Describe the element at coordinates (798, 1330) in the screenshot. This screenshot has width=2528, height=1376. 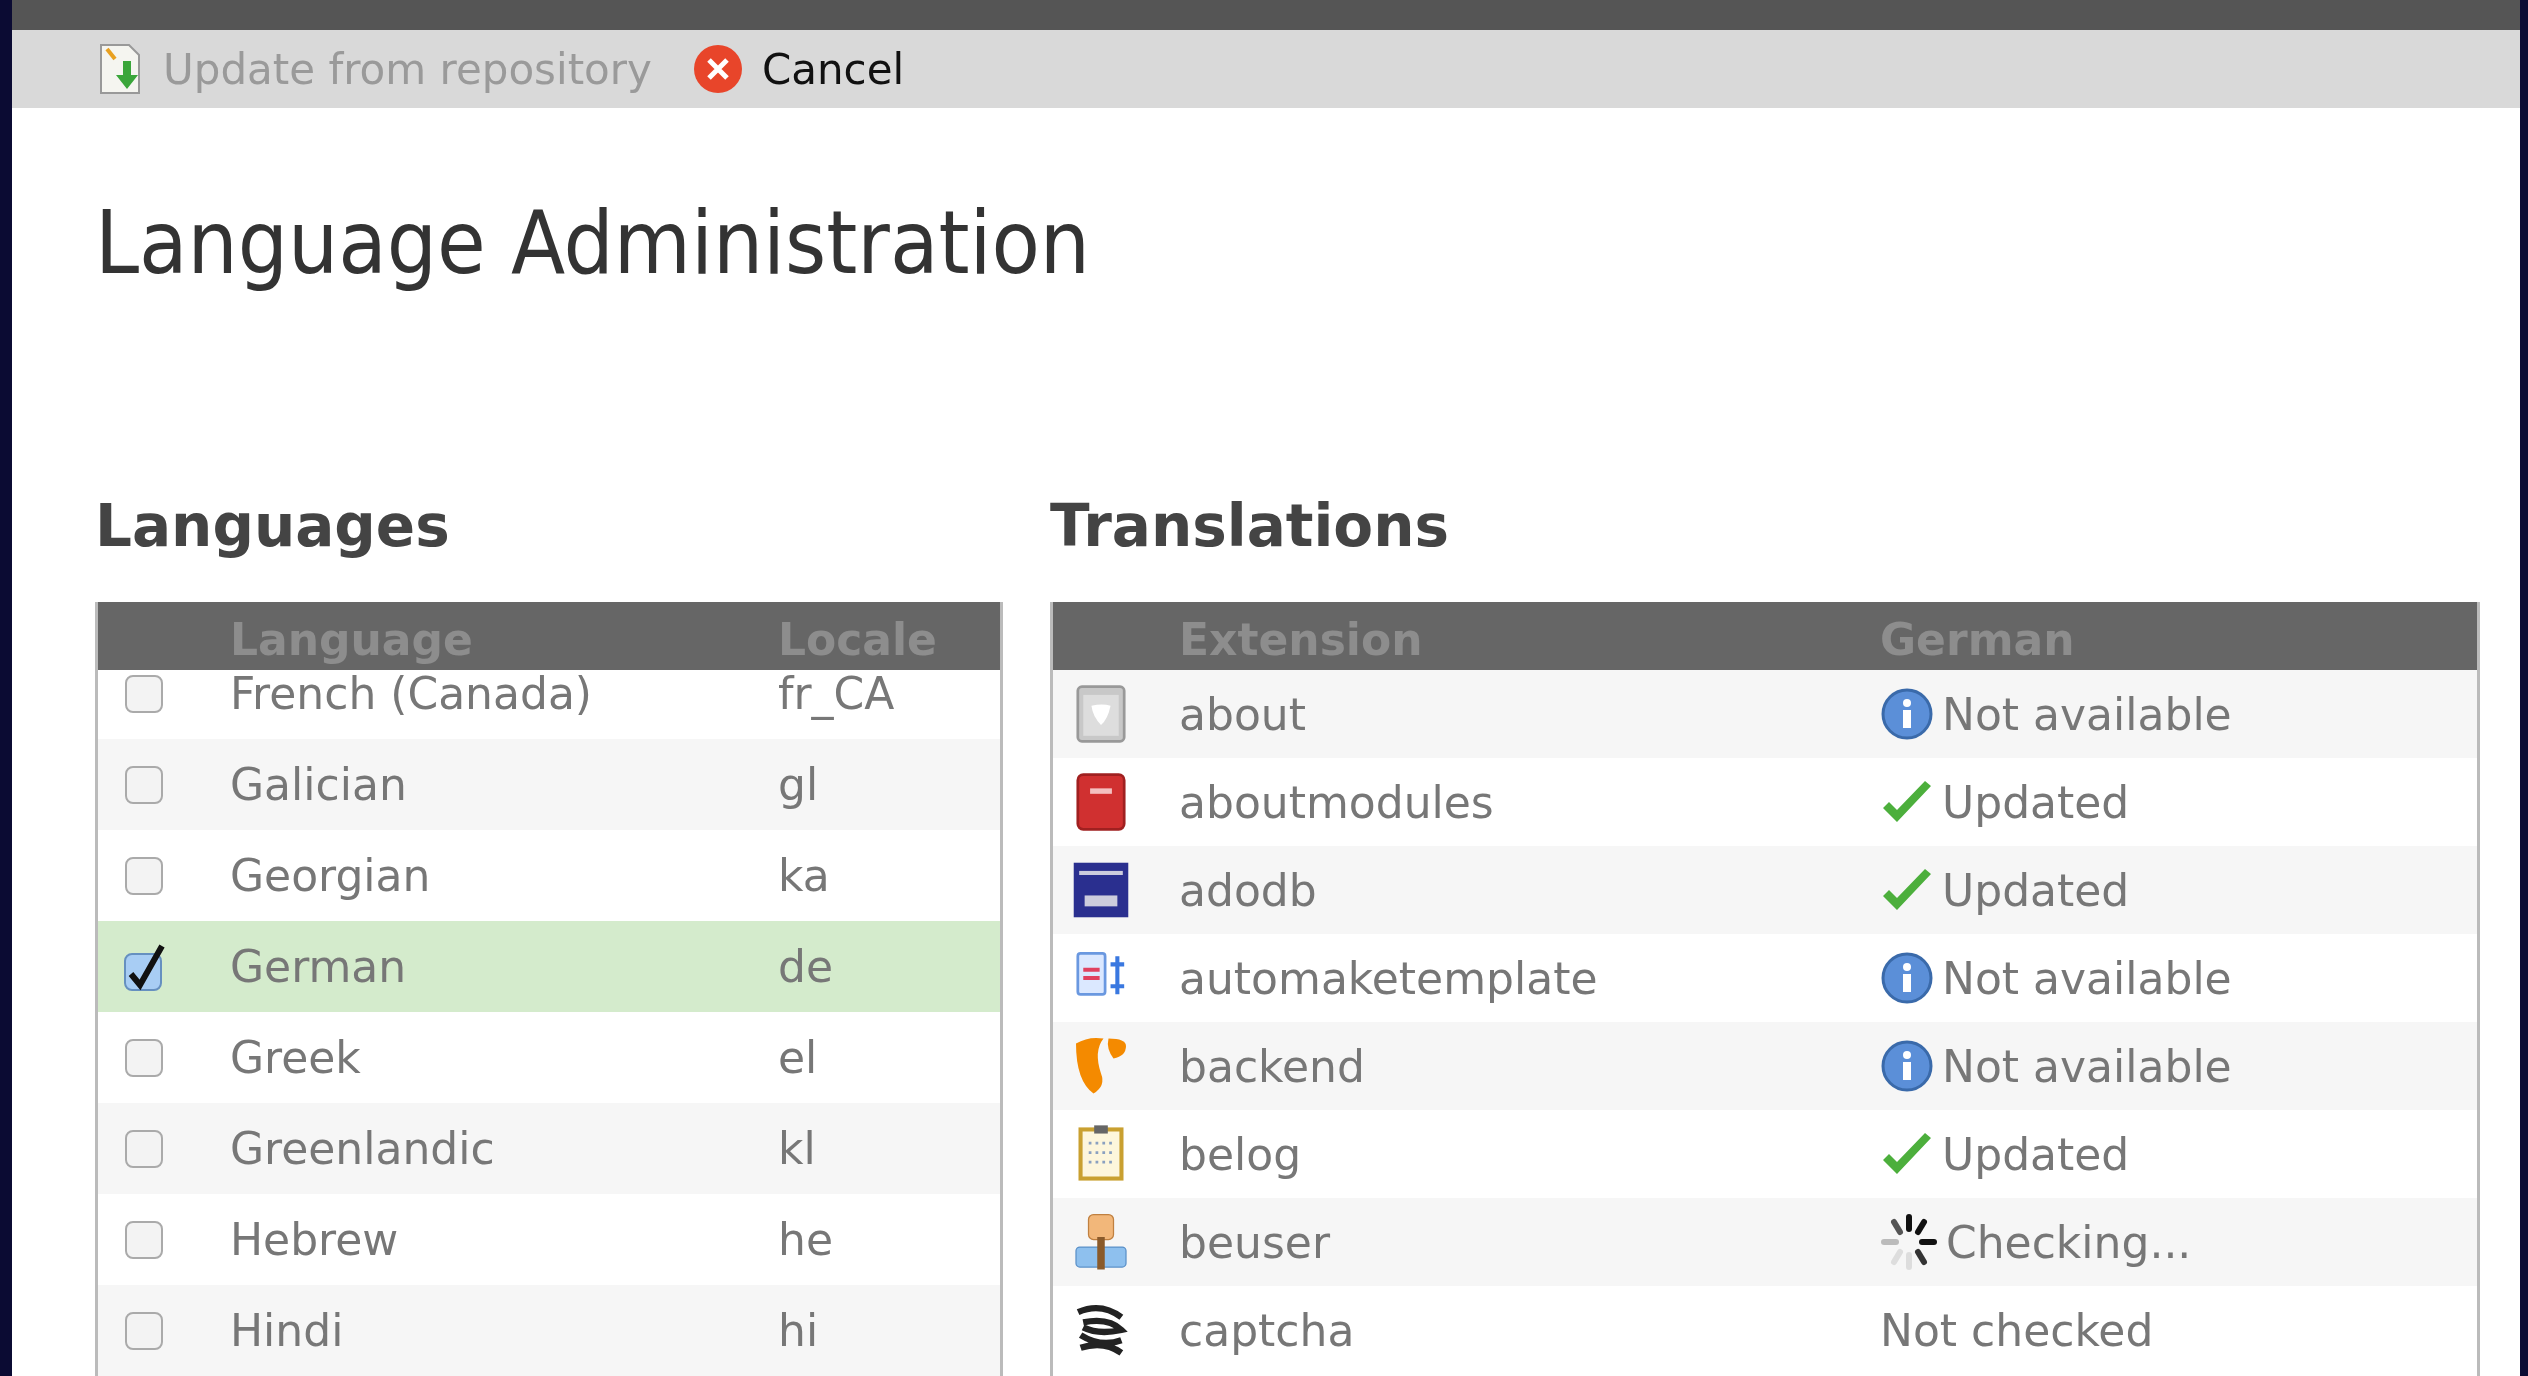
I see `locale-code: hi` at that location.